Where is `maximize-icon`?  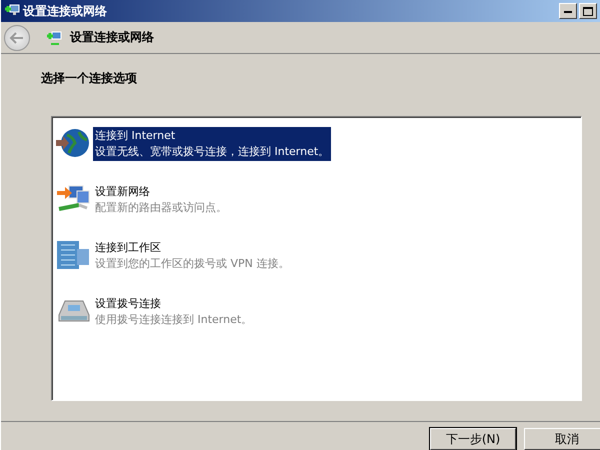 maximize-icon is located at coordinates (588, 11).